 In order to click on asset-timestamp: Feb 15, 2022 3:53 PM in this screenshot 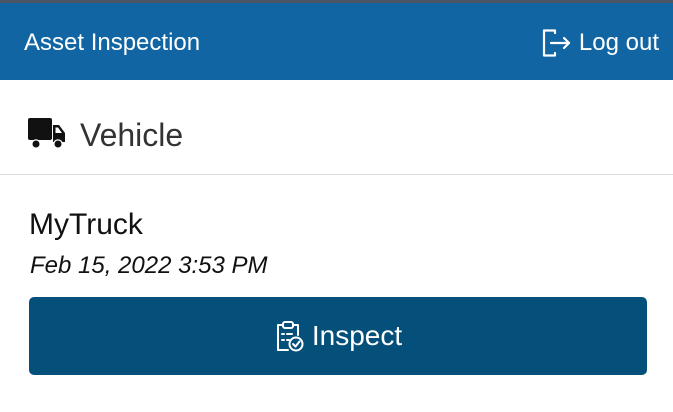, I will do `click(149, 265)`.